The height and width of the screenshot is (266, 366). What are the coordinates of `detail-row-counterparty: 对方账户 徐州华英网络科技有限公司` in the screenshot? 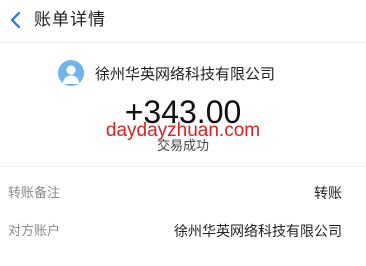 It's located at (183, 232).